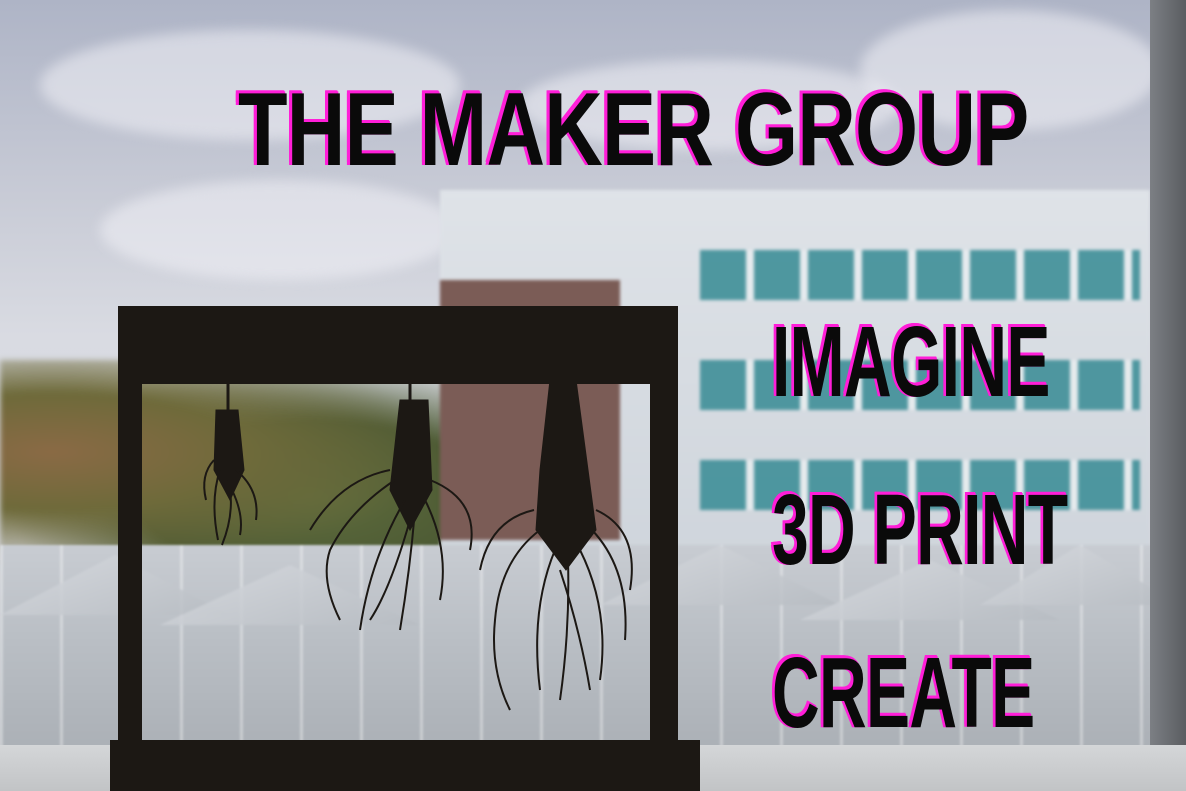 Image resolution: width=1186 pixels, height=791 pixels. I want to click on root-model-large, so click(556, 545).